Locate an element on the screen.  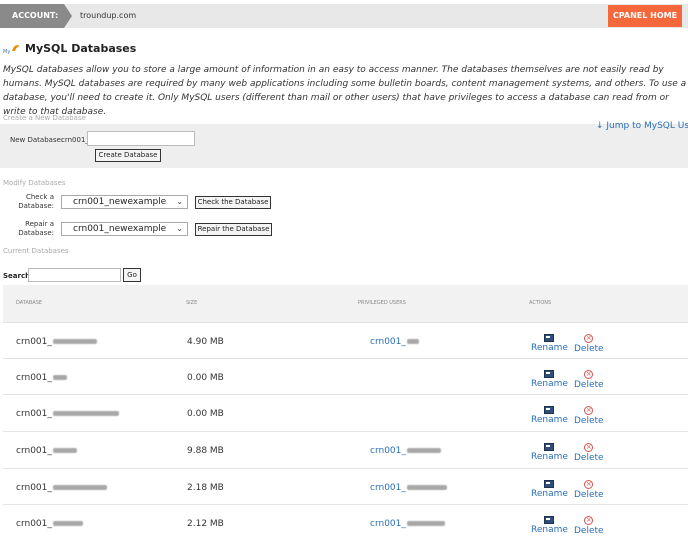
mysql-logo-icon: My is located at coordinates (11, 50).